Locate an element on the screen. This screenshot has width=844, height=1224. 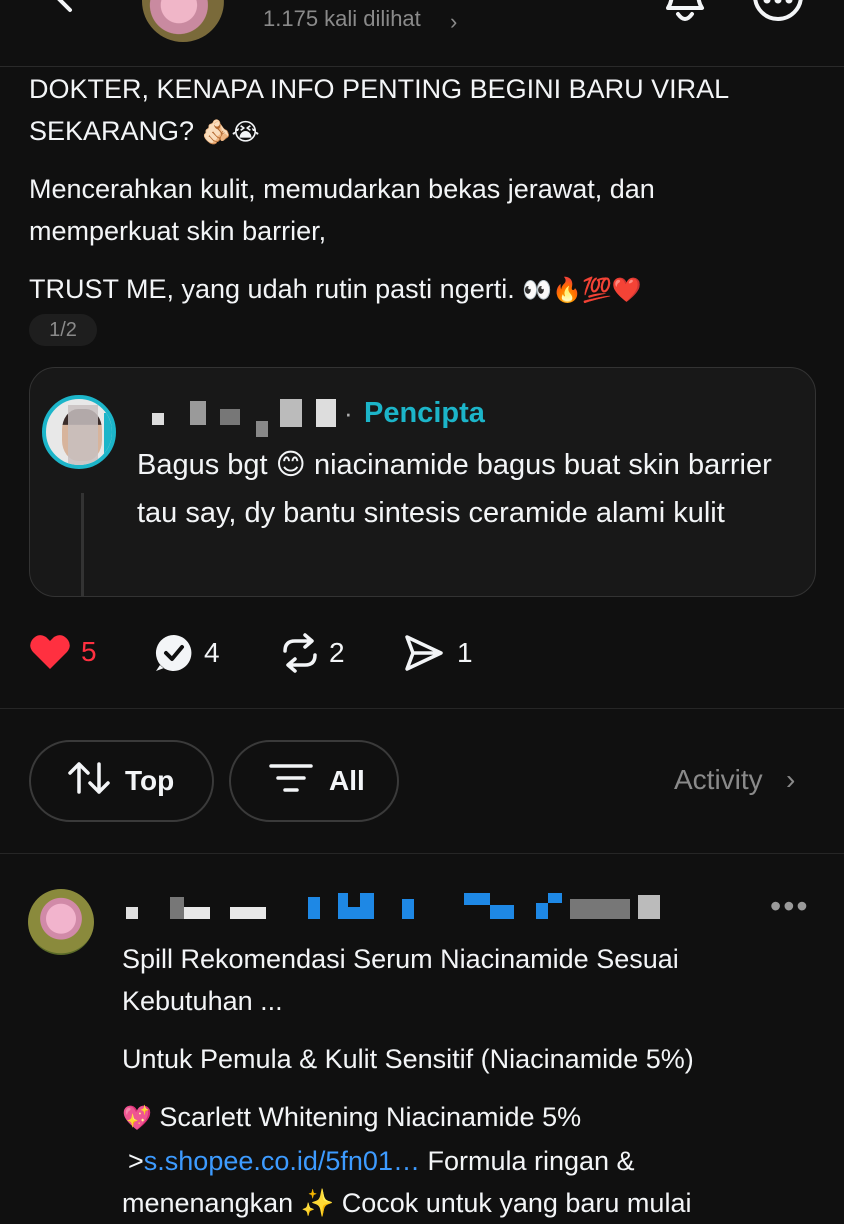
like-button: 5 is located at coordinates (63, 652).